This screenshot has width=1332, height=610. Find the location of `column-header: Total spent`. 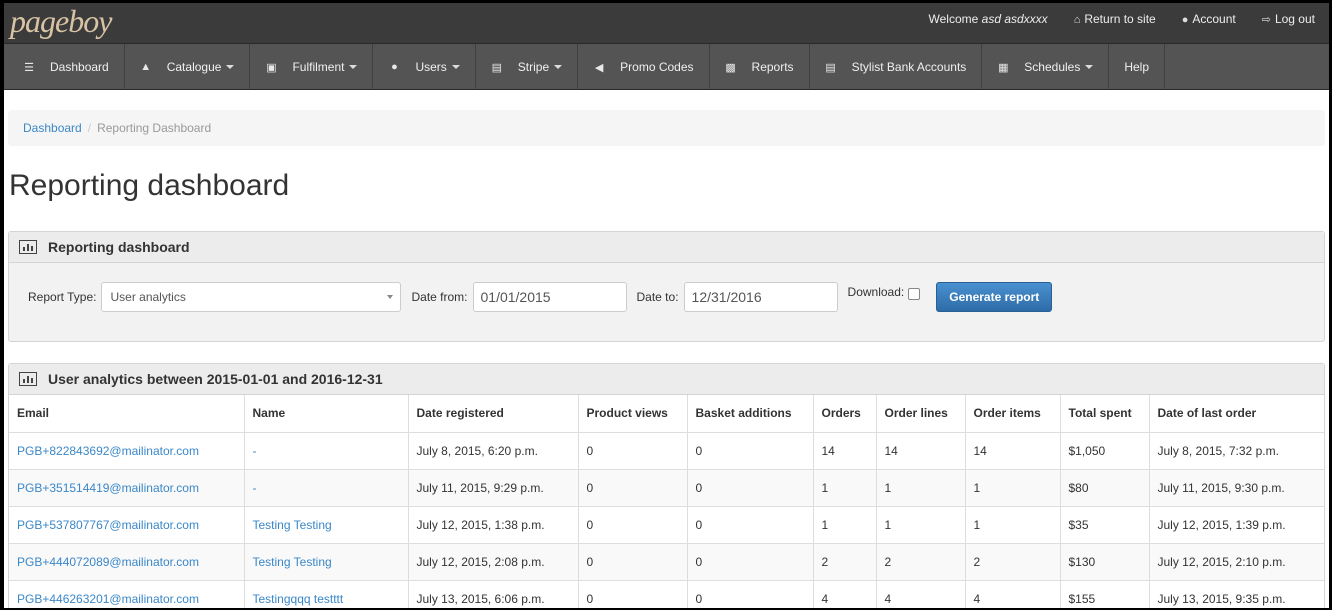

column-header: Total spent is located at coordinates (1105, 414).